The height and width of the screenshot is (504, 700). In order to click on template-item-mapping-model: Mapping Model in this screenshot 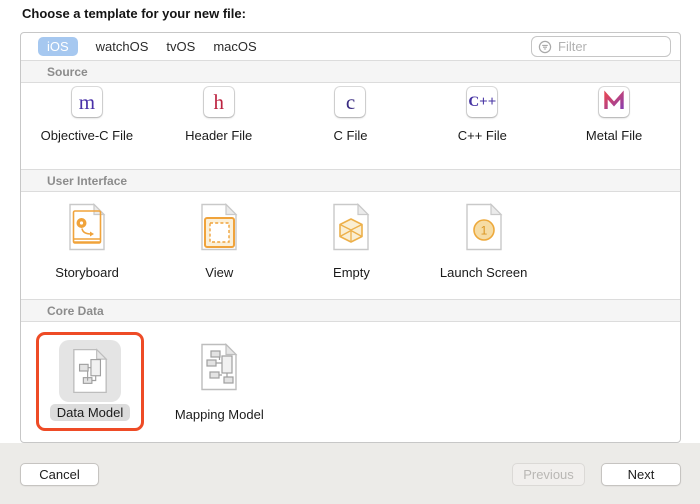, I will do `click(219, 382)`.